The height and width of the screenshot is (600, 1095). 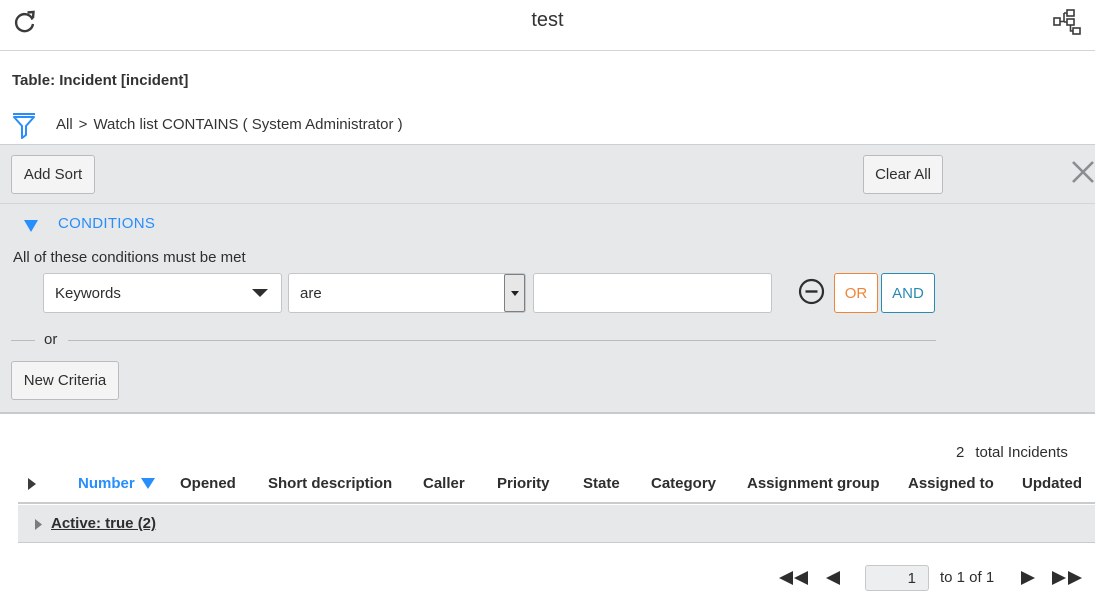 I want to click on operator-select: are, so click(x=407, y=293).